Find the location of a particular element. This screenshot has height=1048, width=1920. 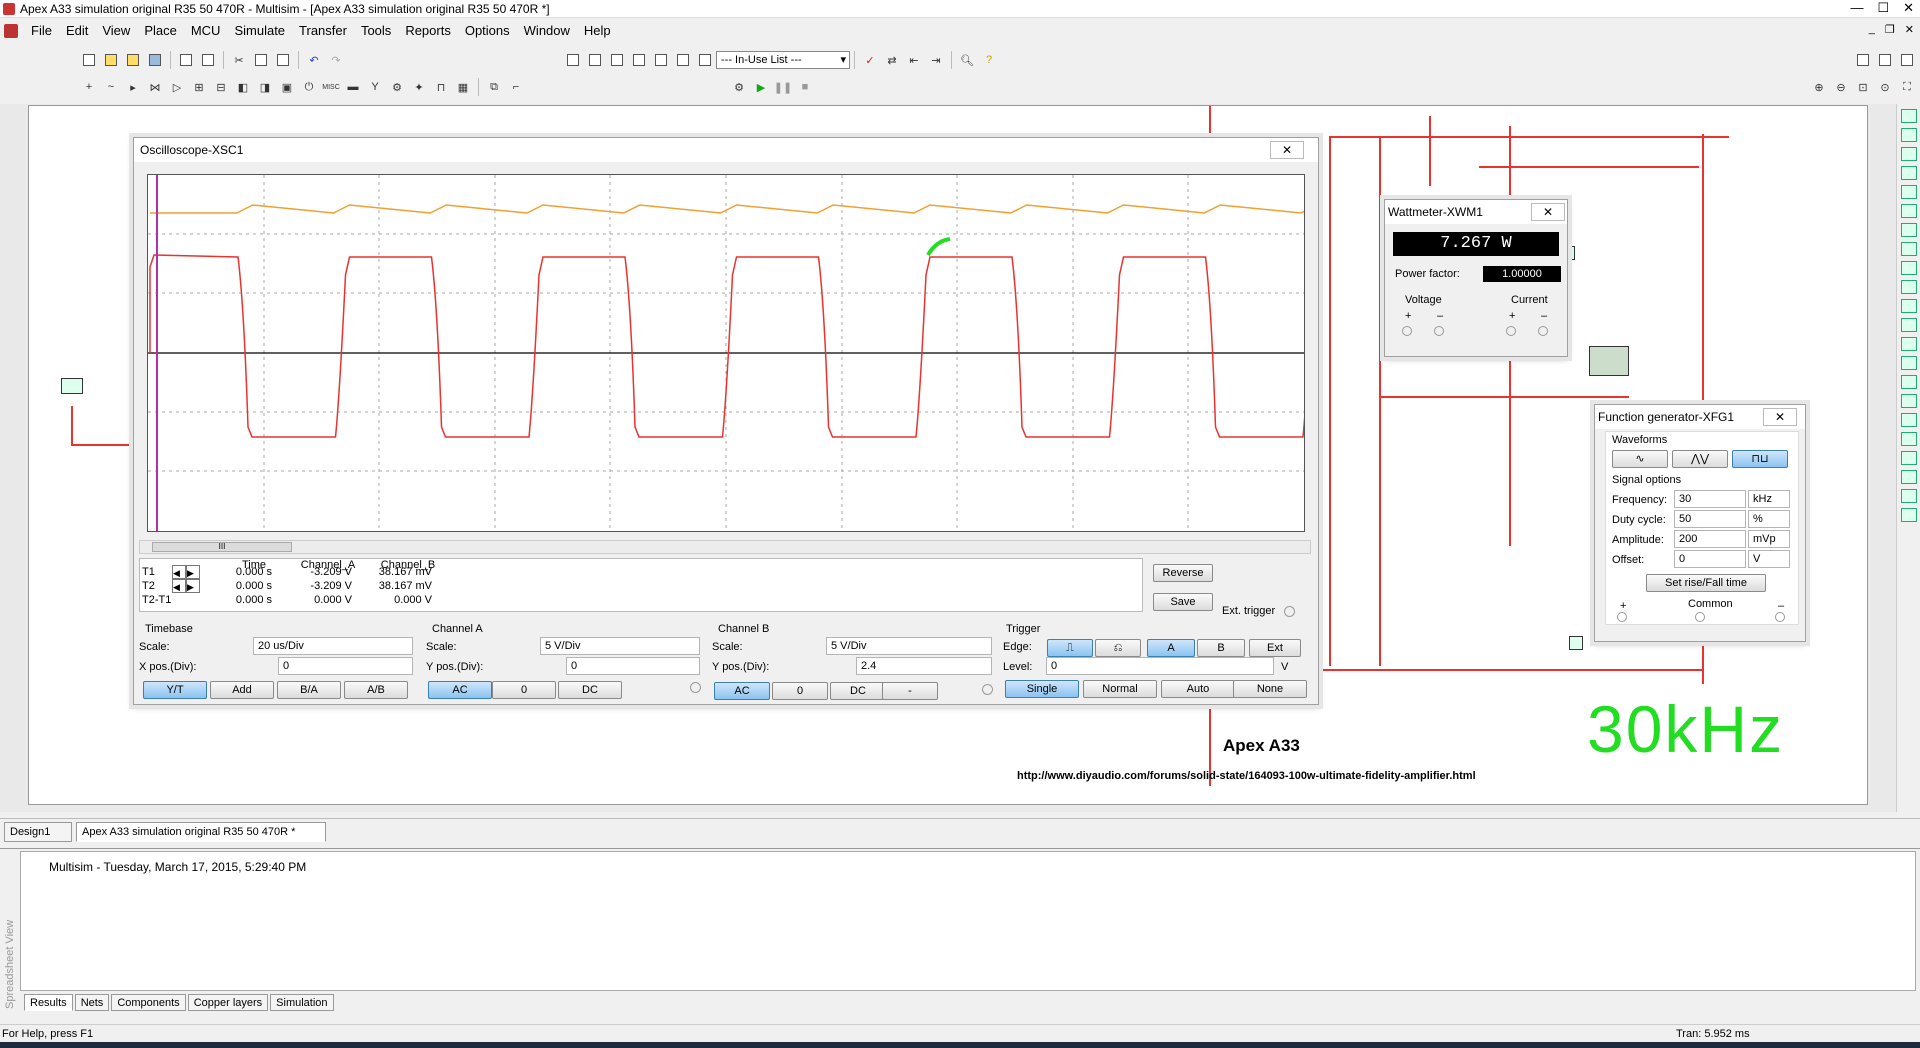

cut-icon: ✂ is located at coordinates (239, 60).